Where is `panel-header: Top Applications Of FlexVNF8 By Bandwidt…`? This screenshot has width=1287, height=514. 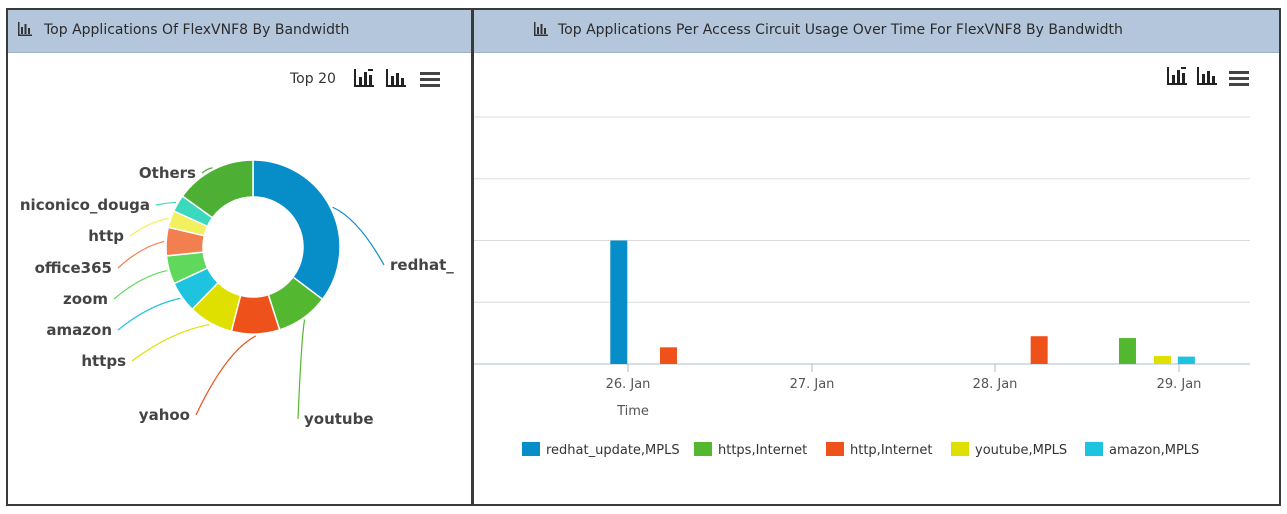
panel-header: Top Applications Of FlexVNF8 By Bandwidt… is located at coordinates (239, 31).